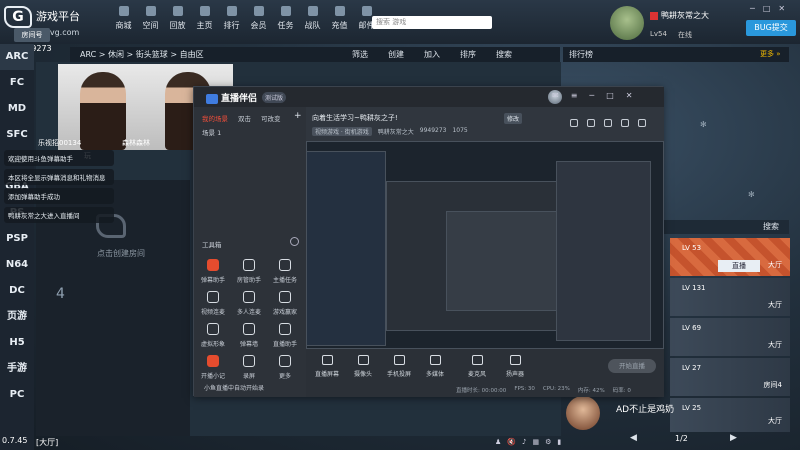  I want to click on add-icon: +, so click(298, 116).